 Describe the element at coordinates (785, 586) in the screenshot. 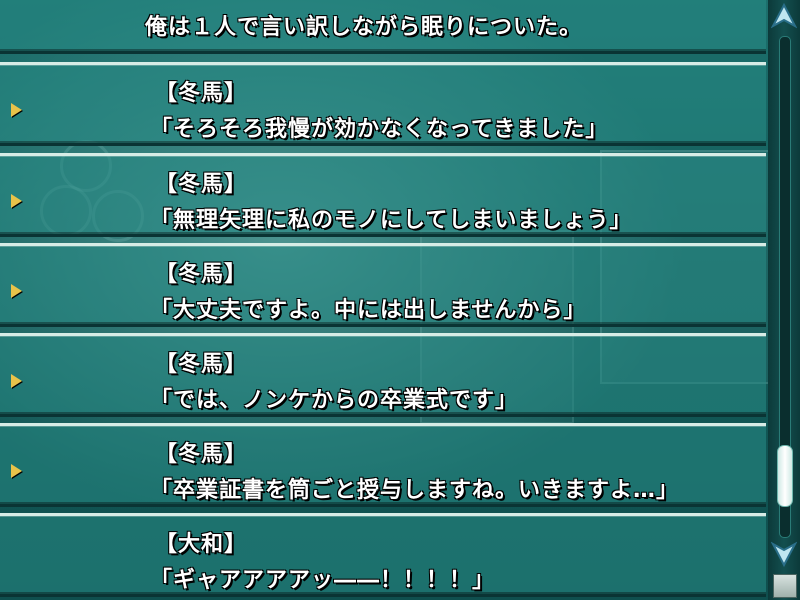

I see `close-backlog-button` at that location.